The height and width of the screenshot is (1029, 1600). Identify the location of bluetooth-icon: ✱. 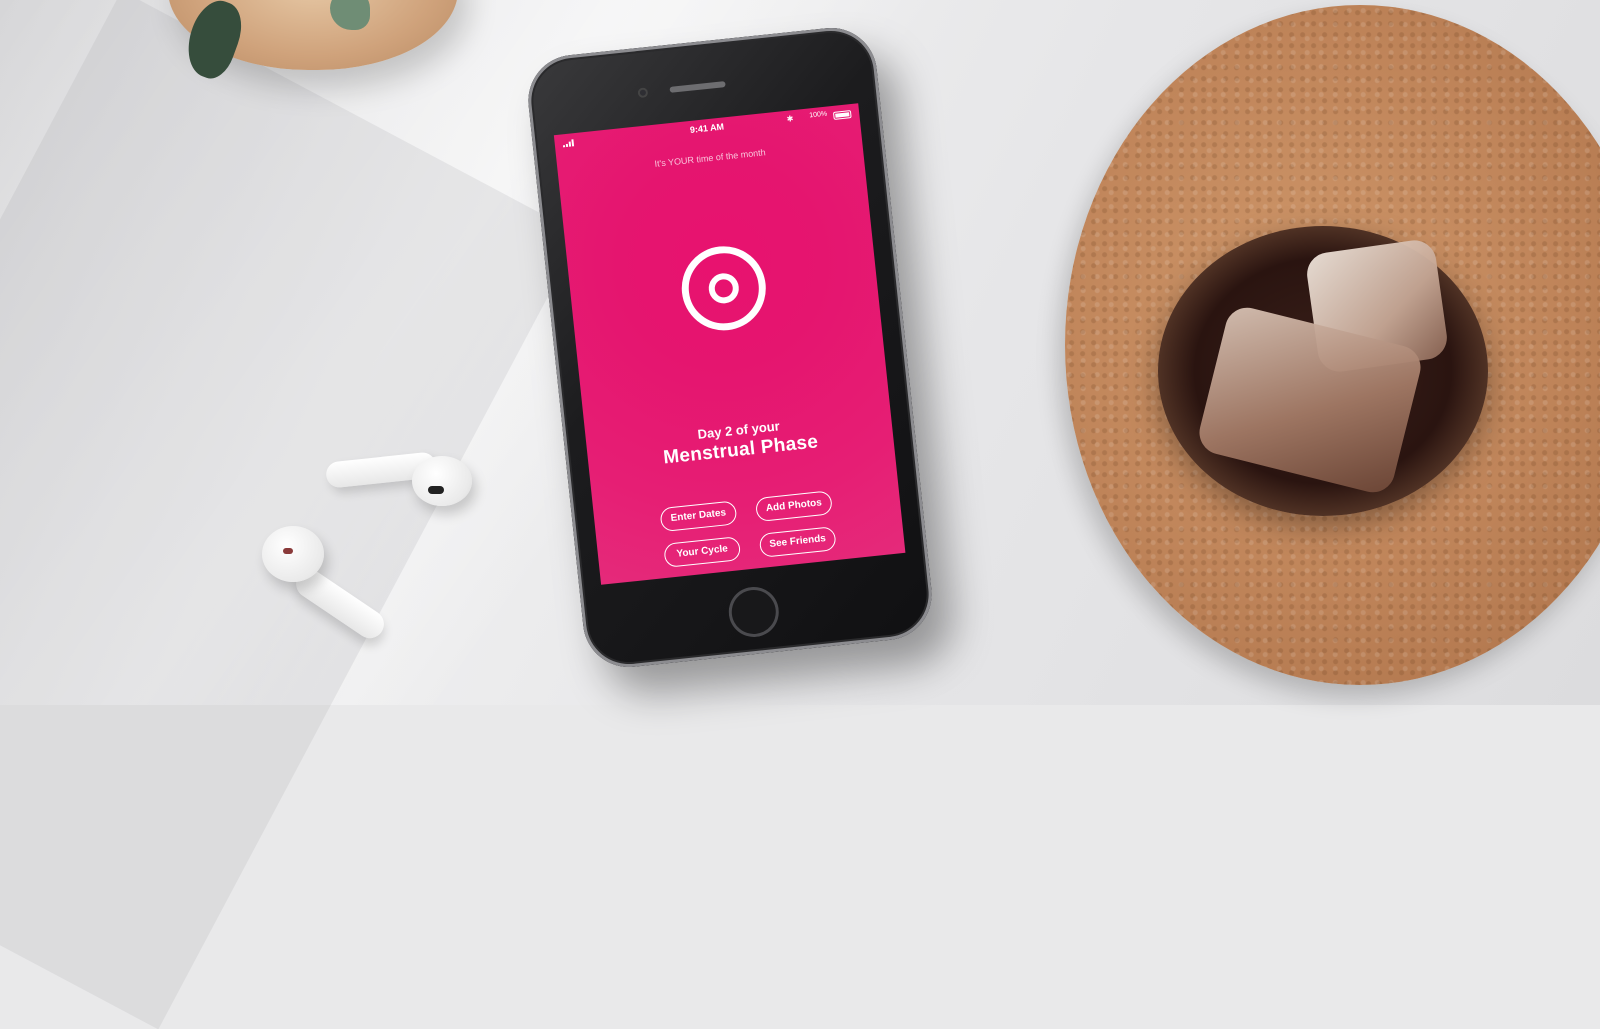
(790, 119).